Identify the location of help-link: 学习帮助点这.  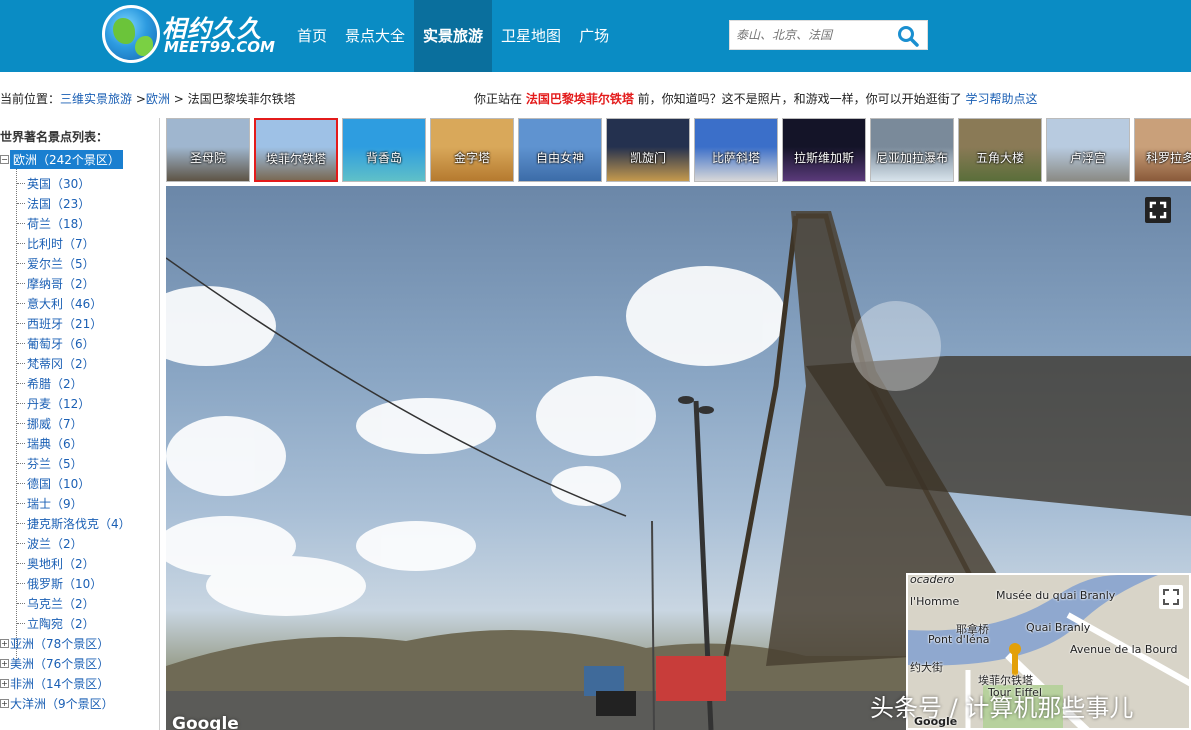
(1001, 99).